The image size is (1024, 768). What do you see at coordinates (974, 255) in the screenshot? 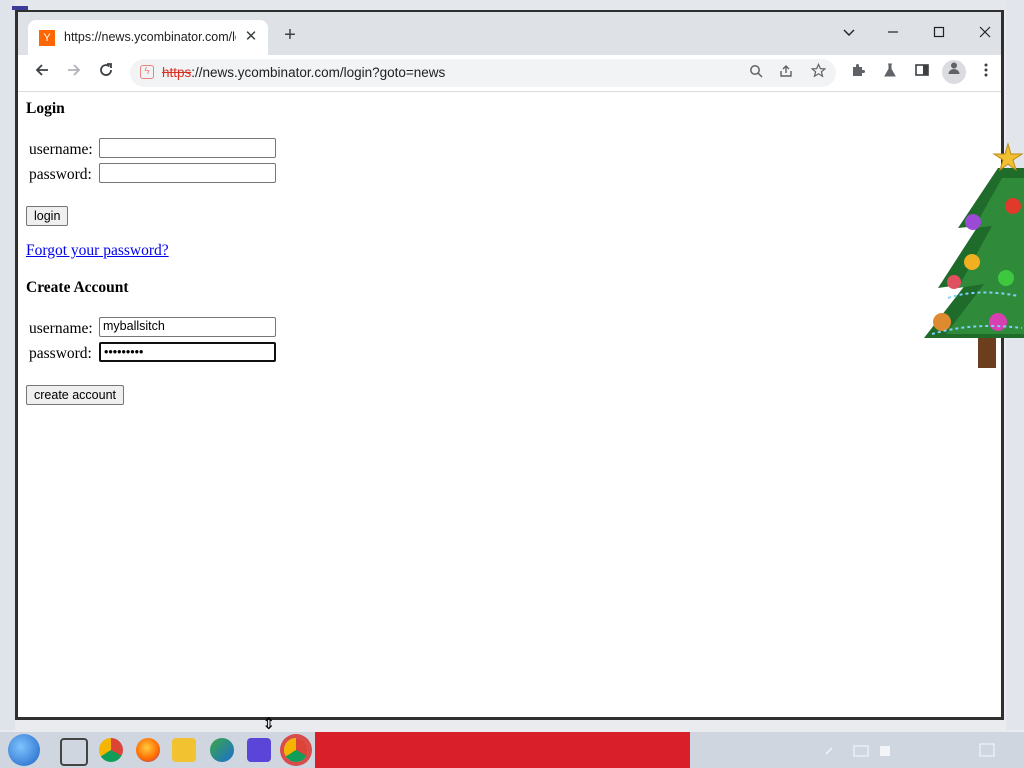
I see `christmas-tree-widget` at bounding box center [974, 255].